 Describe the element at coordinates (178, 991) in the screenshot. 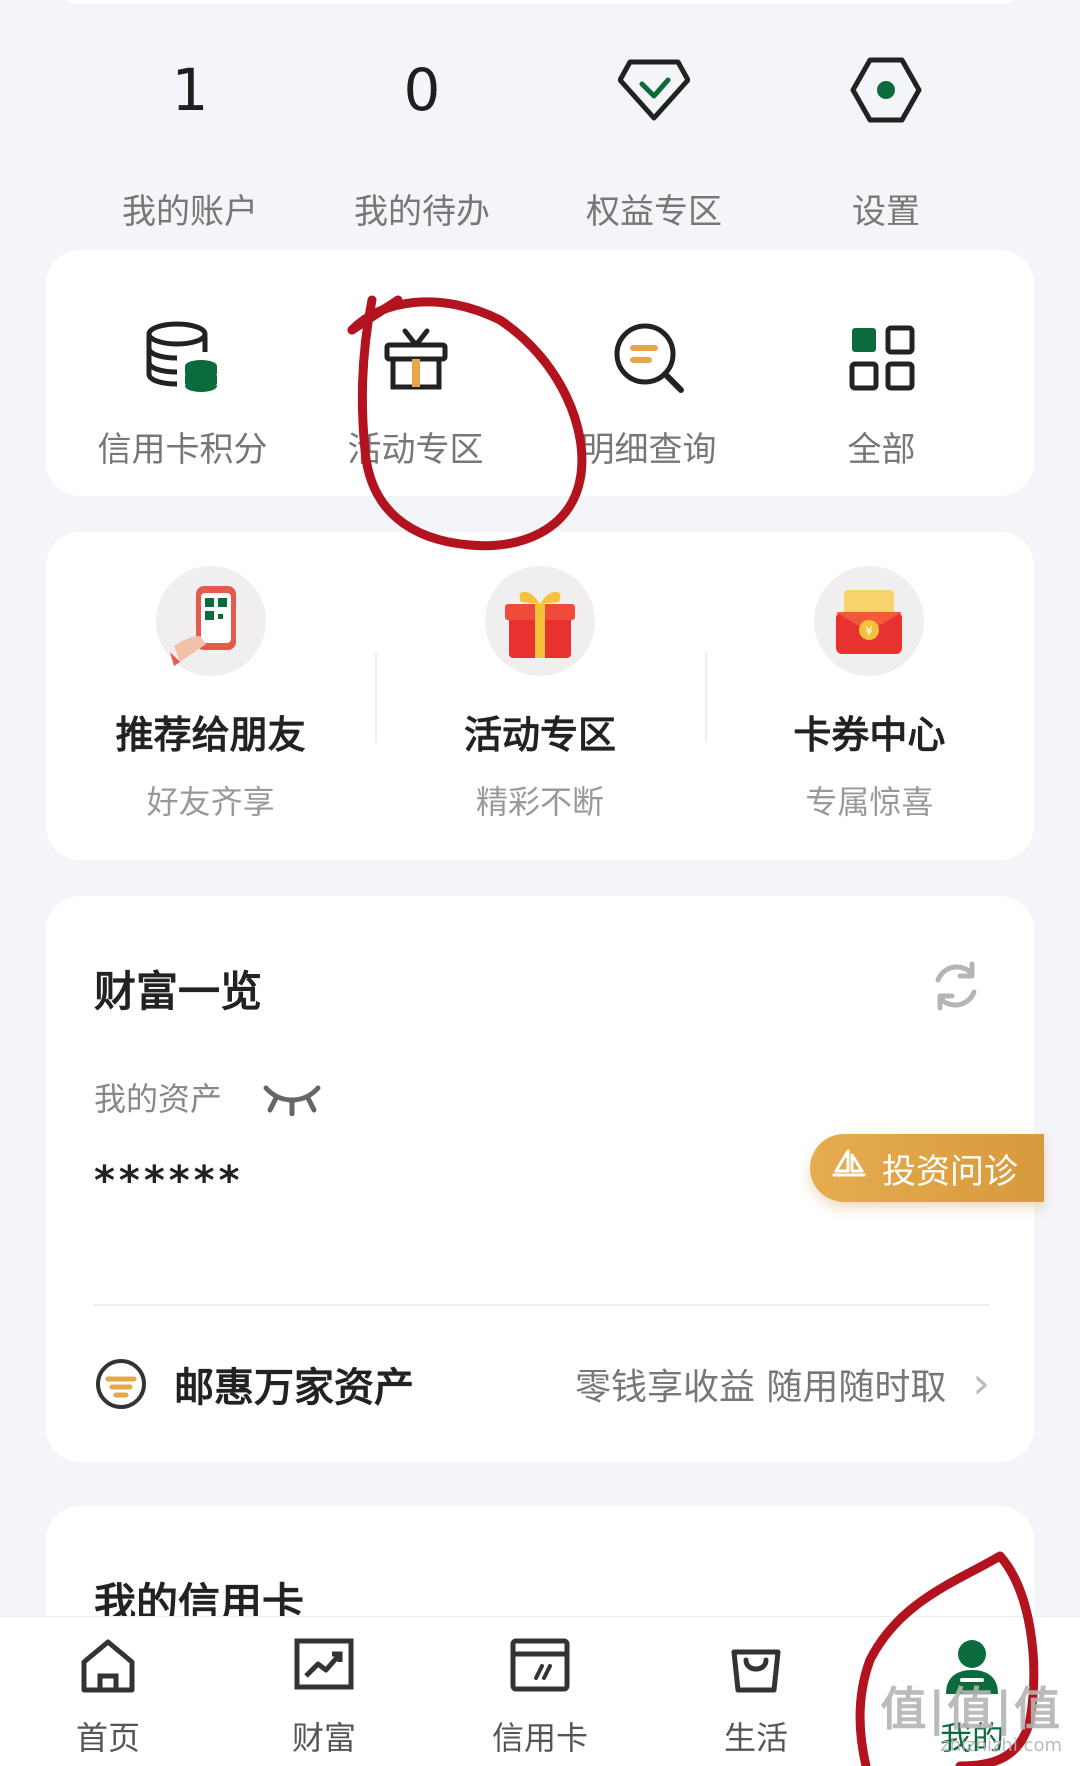

I see `wealth-title: 财富一览` at that location.